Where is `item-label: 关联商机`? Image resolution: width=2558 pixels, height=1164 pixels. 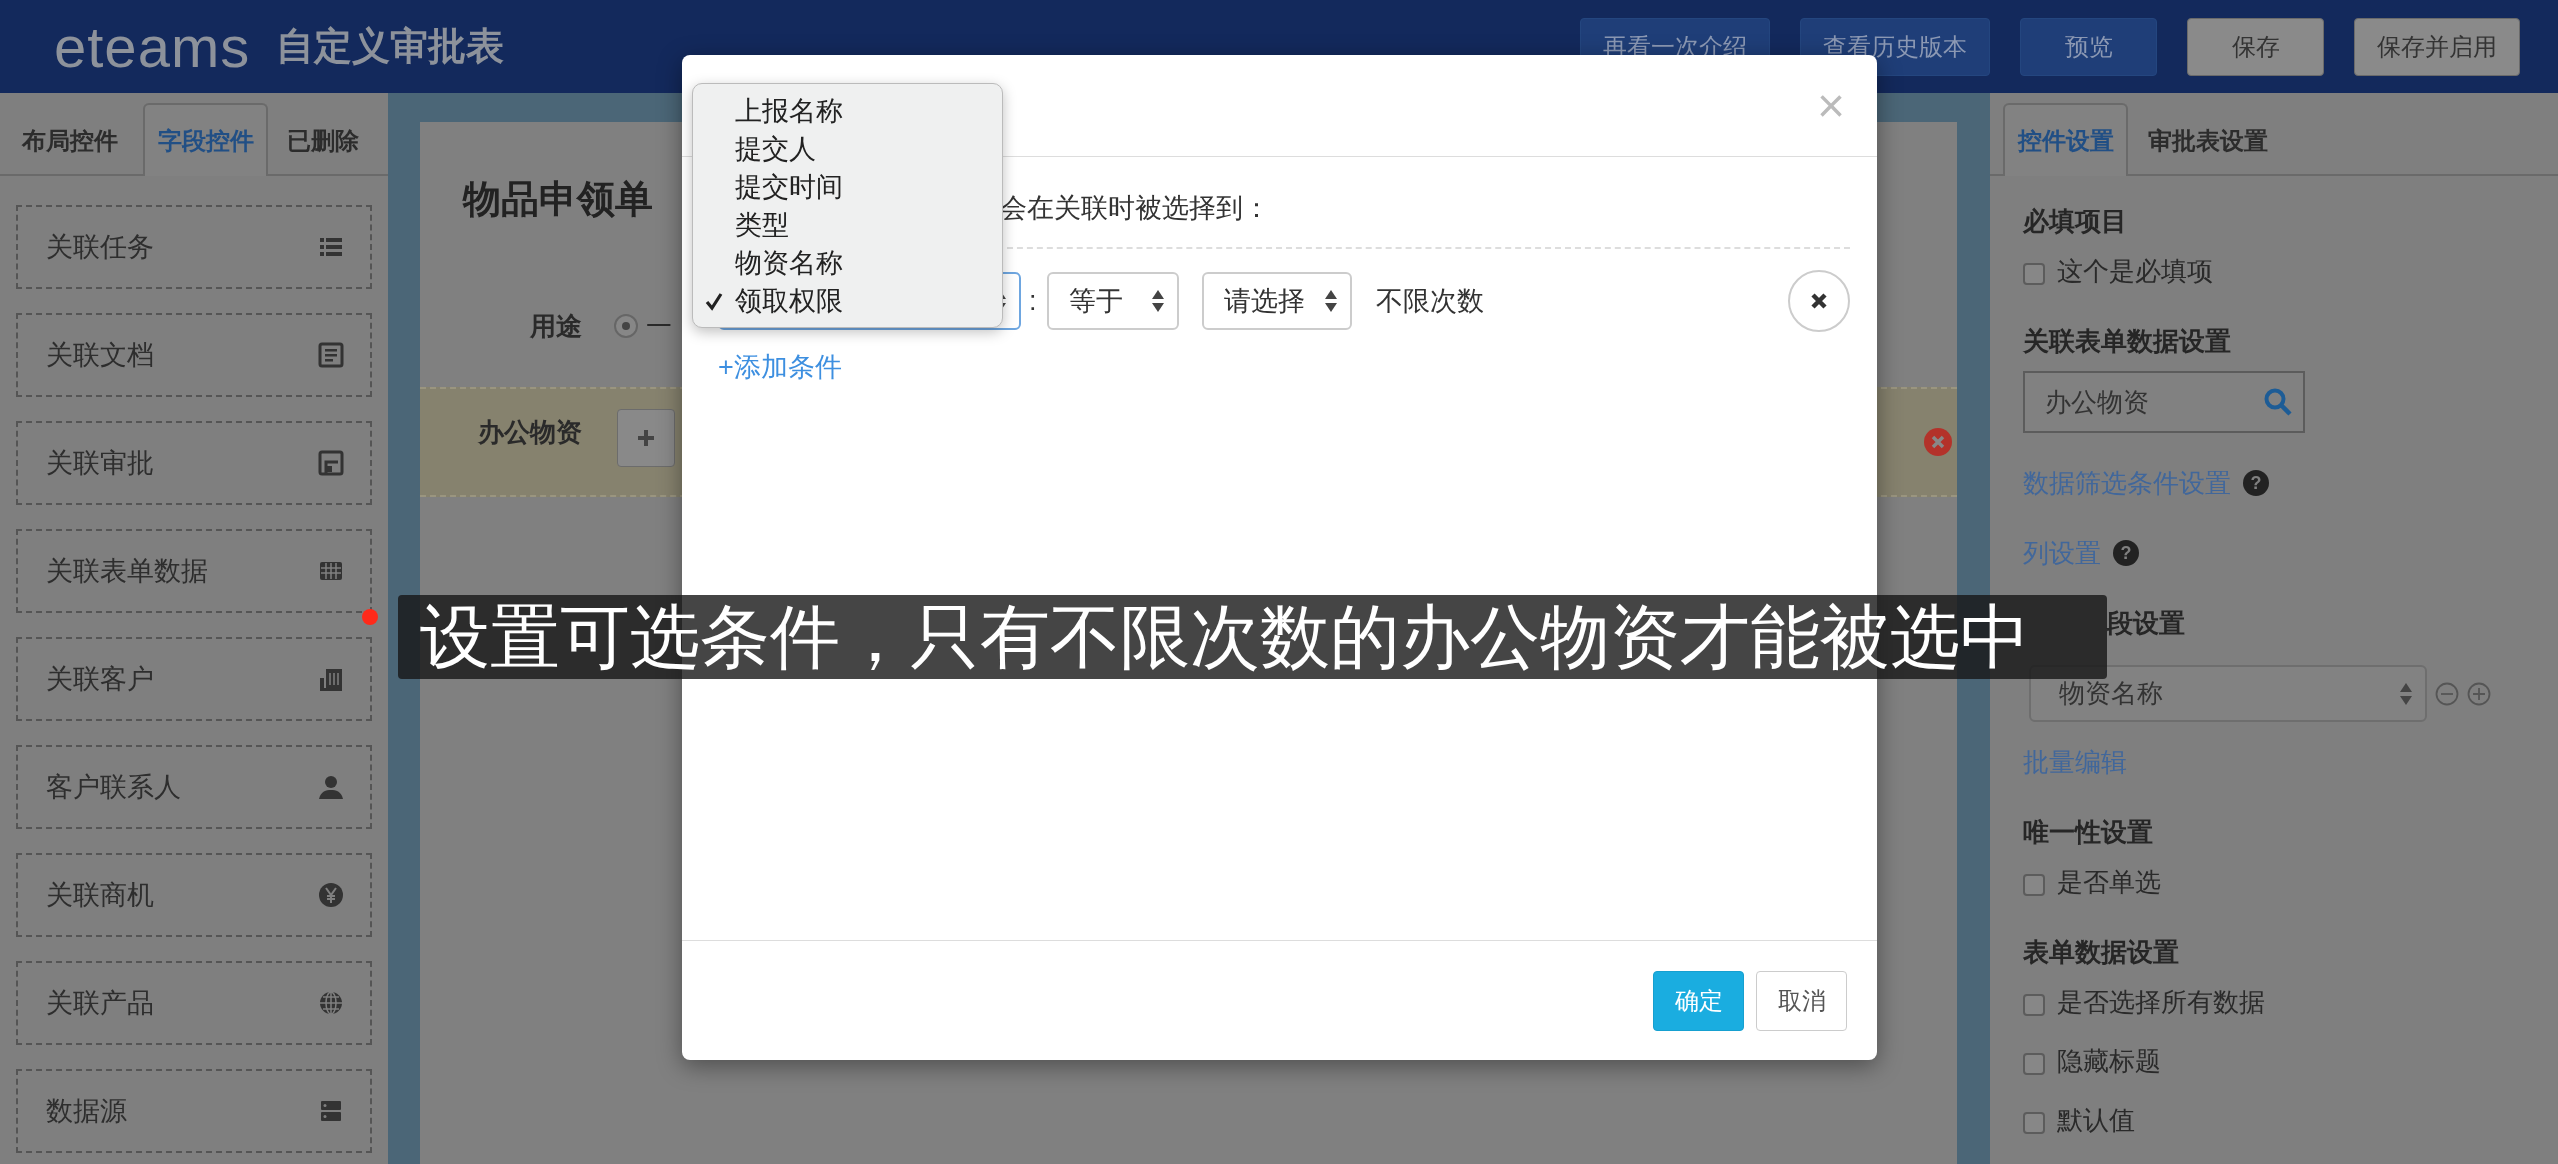
item-label: 关联商机 is located at coordinates (100, 895).